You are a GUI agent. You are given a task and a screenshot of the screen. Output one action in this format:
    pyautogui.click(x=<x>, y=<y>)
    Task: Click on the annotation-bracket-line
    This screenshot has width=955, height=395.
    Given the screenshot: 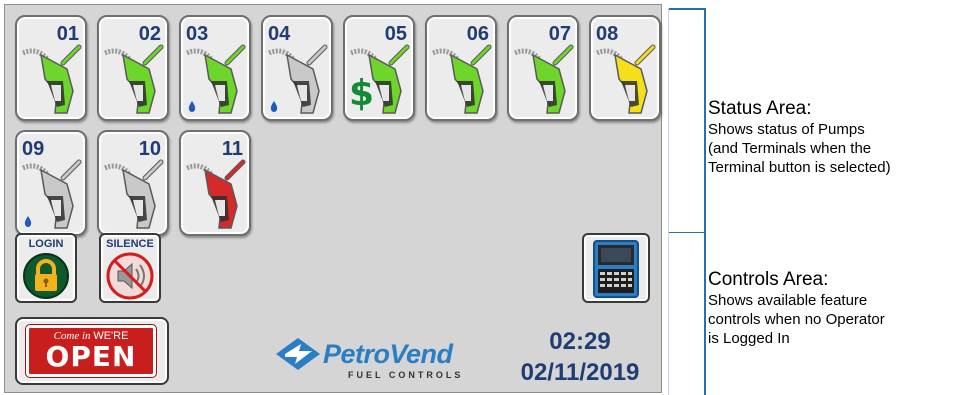 What is the action you would take?
    pyautogui.click(x=687, y=9)
    